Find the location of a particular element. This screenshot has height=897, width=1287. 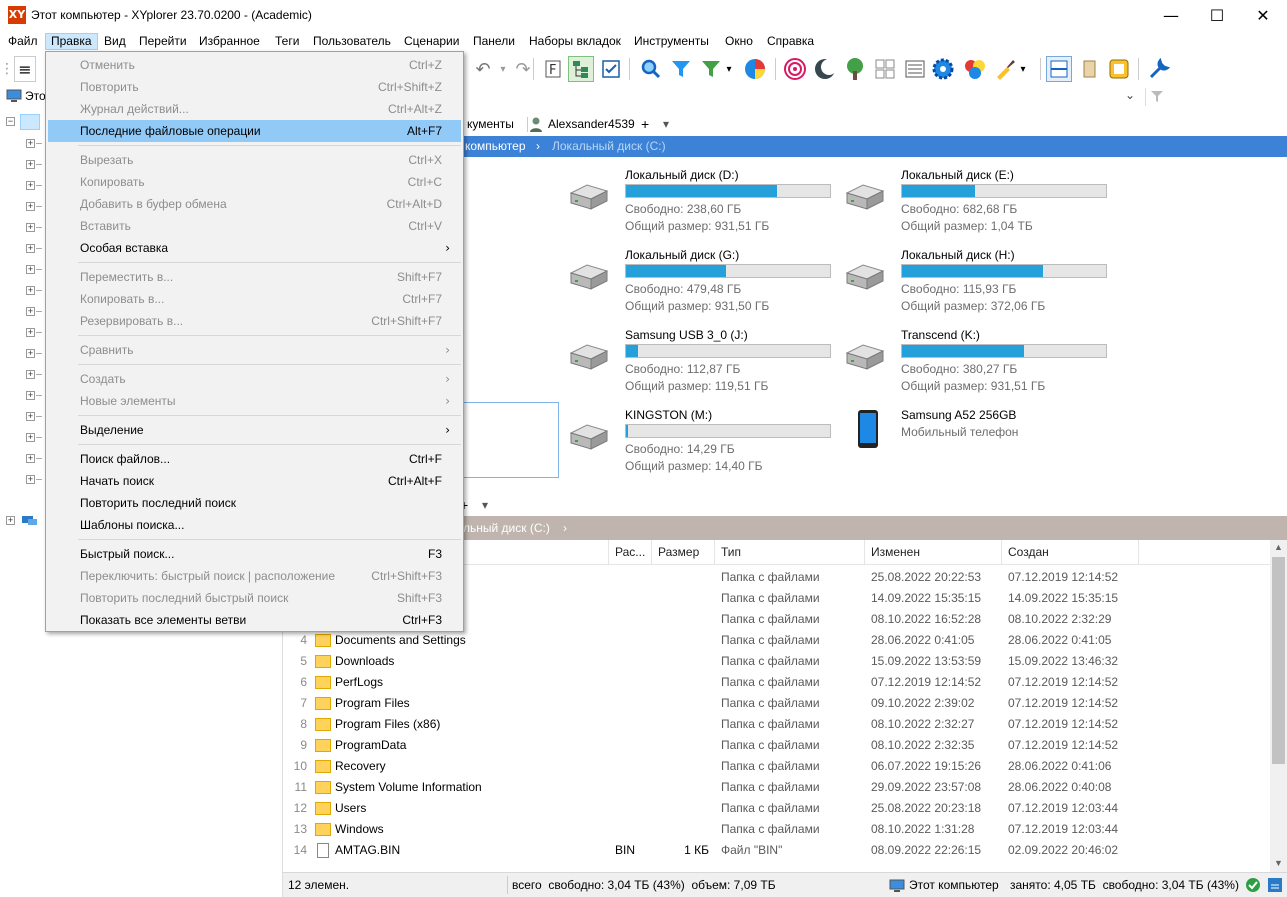

column-header-5: Создан is located at coordinates (1070, 552).